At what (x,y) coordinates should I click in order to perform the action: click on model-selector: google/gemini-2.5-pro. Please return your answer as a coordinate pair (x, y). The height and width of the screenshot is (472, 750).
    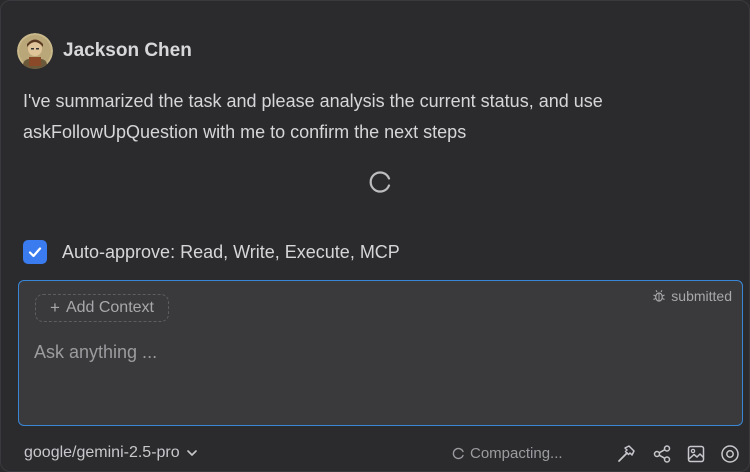
    Looking at the image, I should click on (111, 453).